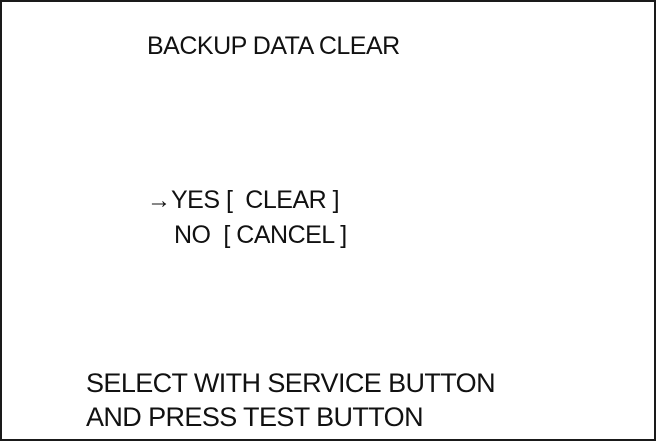 The image size is (656, 441). I want to click on option-no-label: NO [ CANCEL ], so click(260, 235).